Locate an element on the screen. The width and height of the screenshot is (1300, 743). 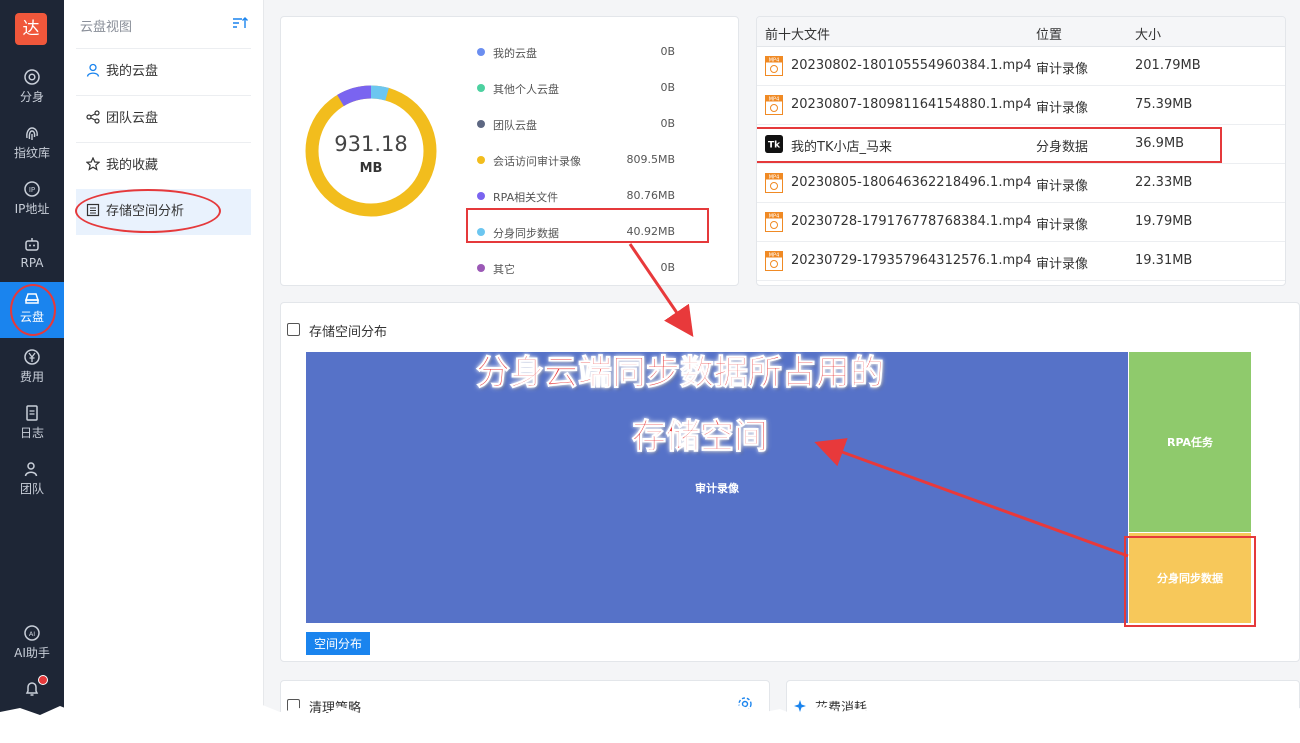
annotation-callout: 存储空间 is located at coordinates (700, 437).